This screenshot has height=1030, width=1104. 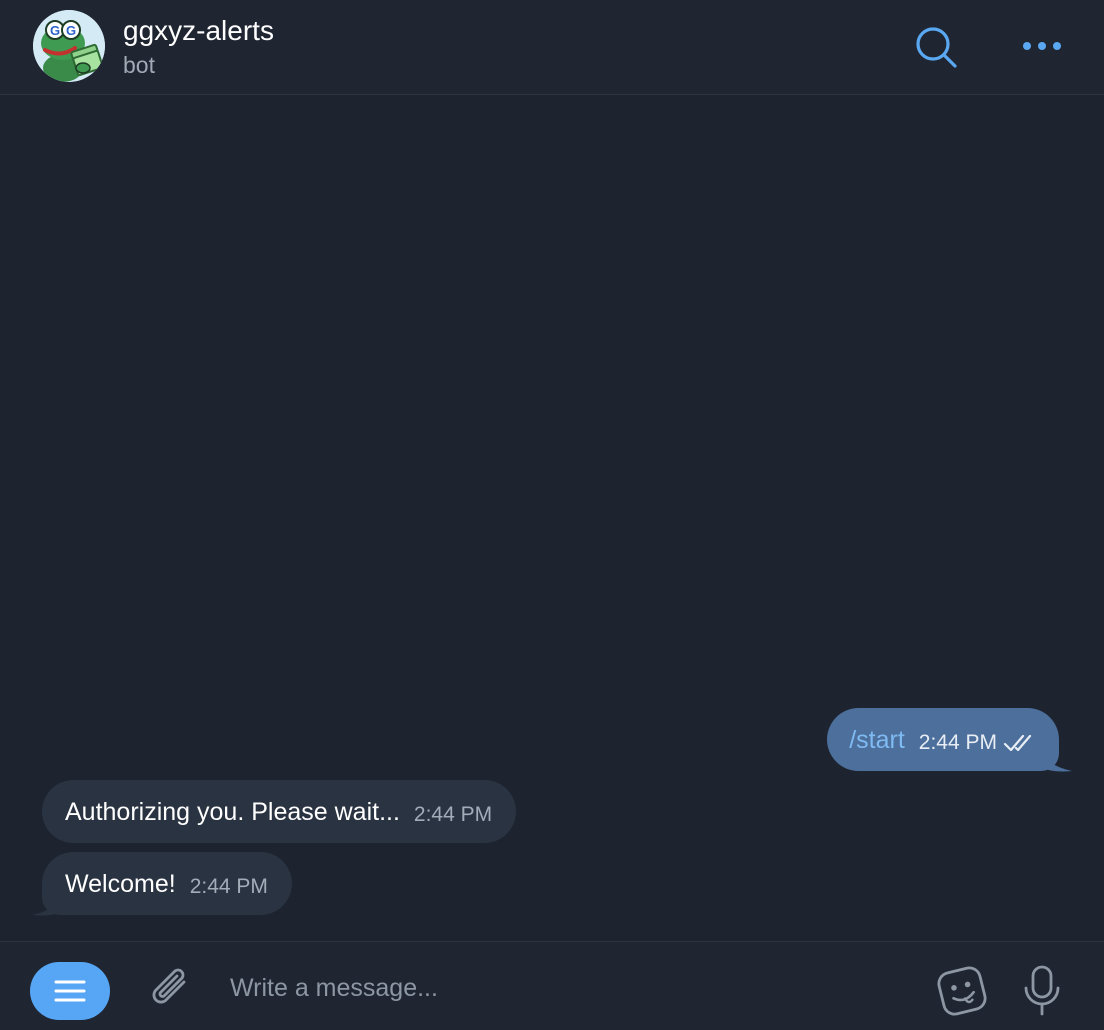 I want to click on incoming-message: Welcome! 2:44 PM, so click(x=167, y=883).